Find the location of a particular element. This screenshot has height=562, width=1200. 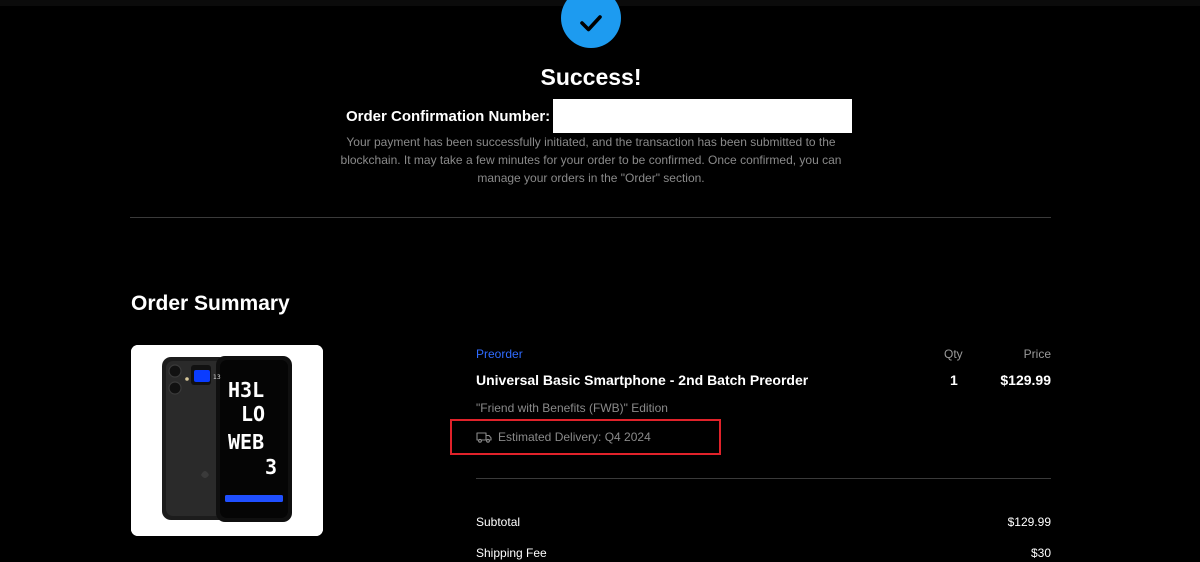

product-screen-line-4: 3 is located at coordinates (271, 467).